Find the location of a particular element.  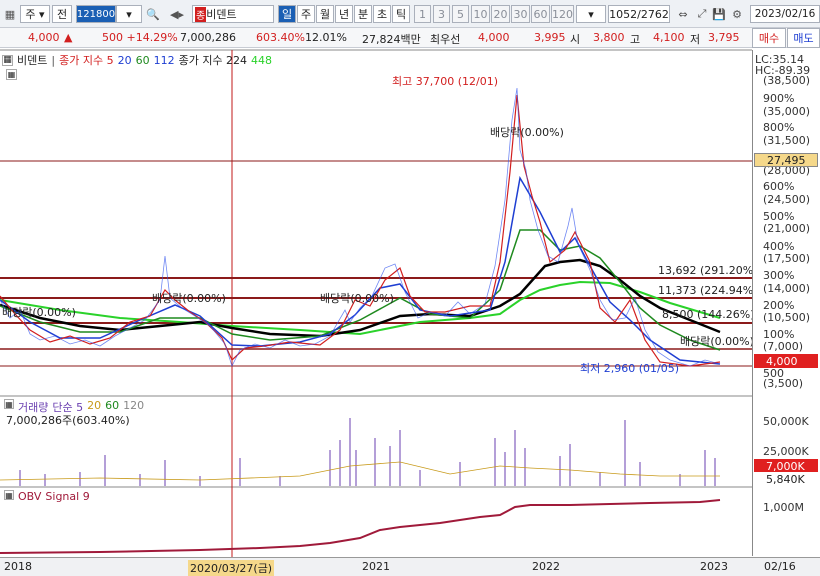

x-label: 2023 is located at coordinates (714, 566).